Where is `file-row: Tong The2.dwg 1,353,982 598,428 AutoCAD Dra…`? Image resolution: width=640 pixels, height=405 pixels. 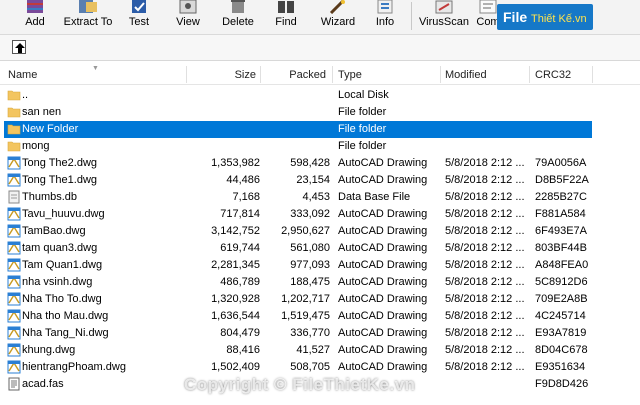 file-row: Tong The2.dwg 1,353,982 598,428 AutoCAD Dra… is located at coordinates (298, 163).